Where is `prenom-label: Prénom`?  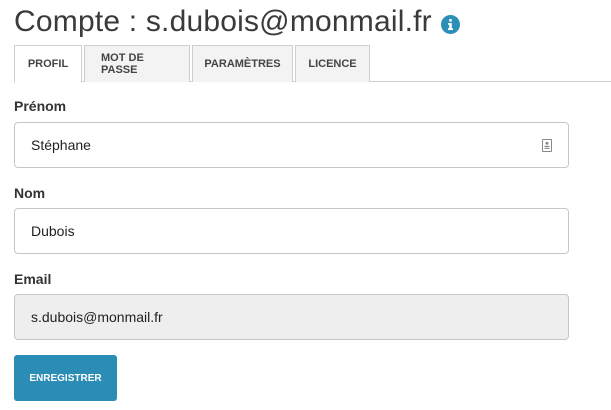
prenom-label: Prénom is located at coordinates (40, 106).